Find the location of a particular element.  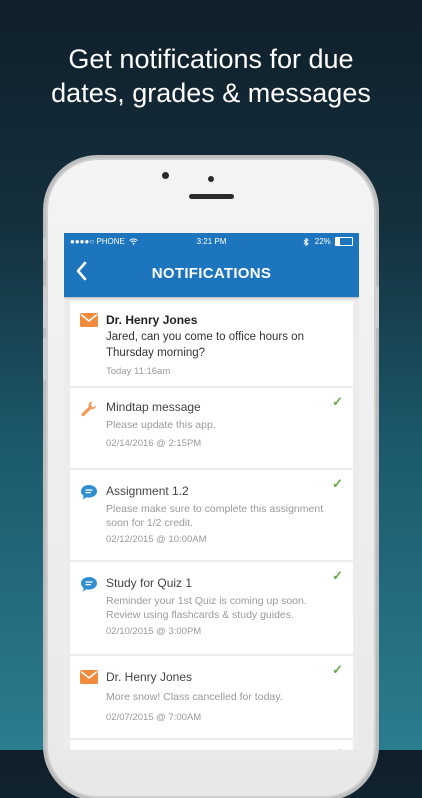

notification-date: 02/14/2016 @ 2:15PM is located at coordinates (154, 443).